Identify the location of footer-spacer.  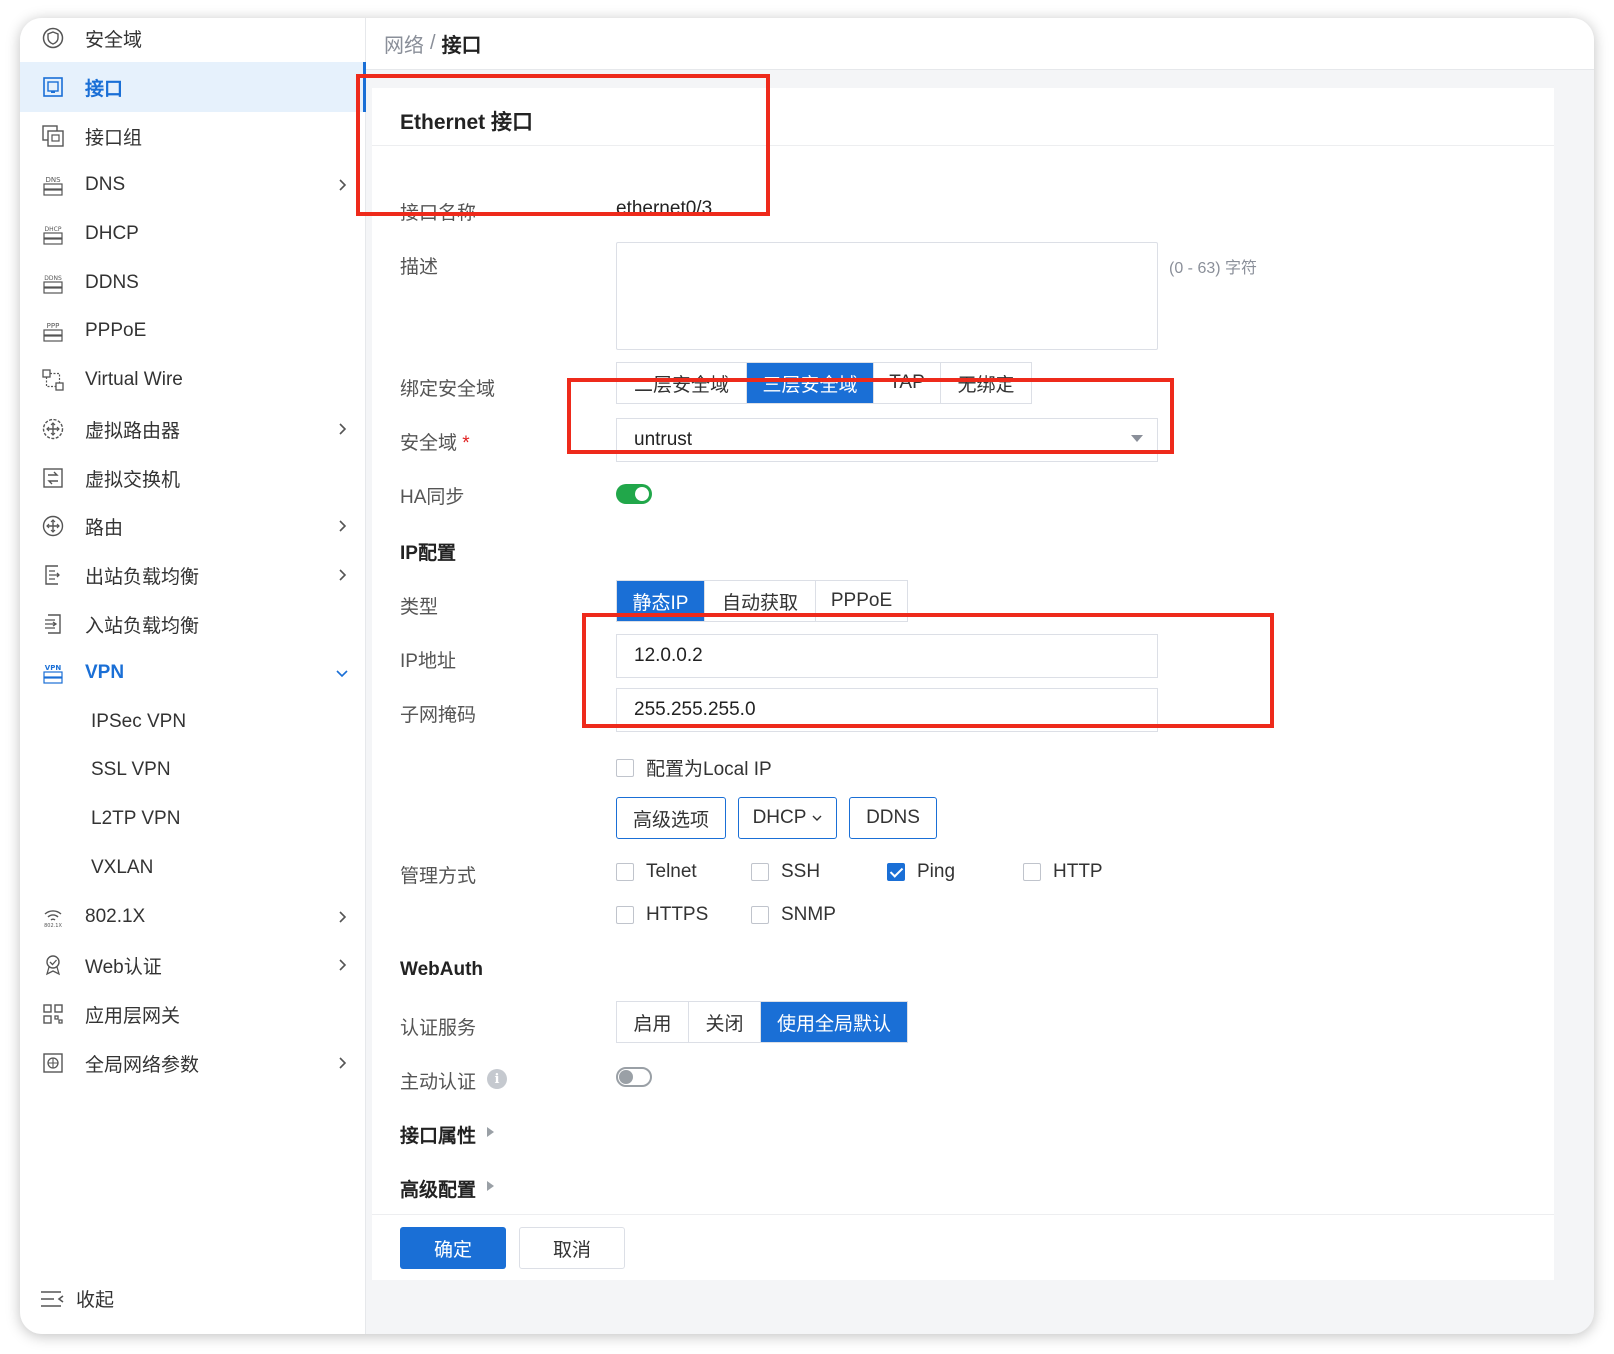
(963, 1307).